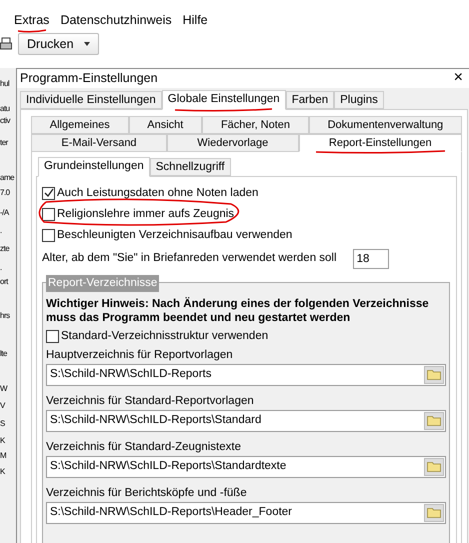  I want to click on tab: Grundeinstellungen, so click(94, 166).